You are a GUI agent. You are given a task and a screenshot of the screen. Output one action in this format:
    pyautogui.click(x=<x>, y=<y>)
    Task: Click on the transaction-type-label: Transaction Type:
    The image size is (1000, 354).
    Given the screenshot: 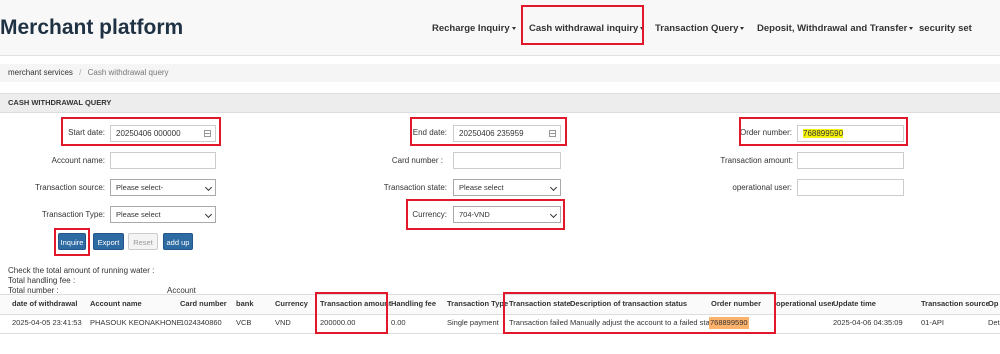 What is the action you would take?
    pyautogui.click(x=73, y=214)
    